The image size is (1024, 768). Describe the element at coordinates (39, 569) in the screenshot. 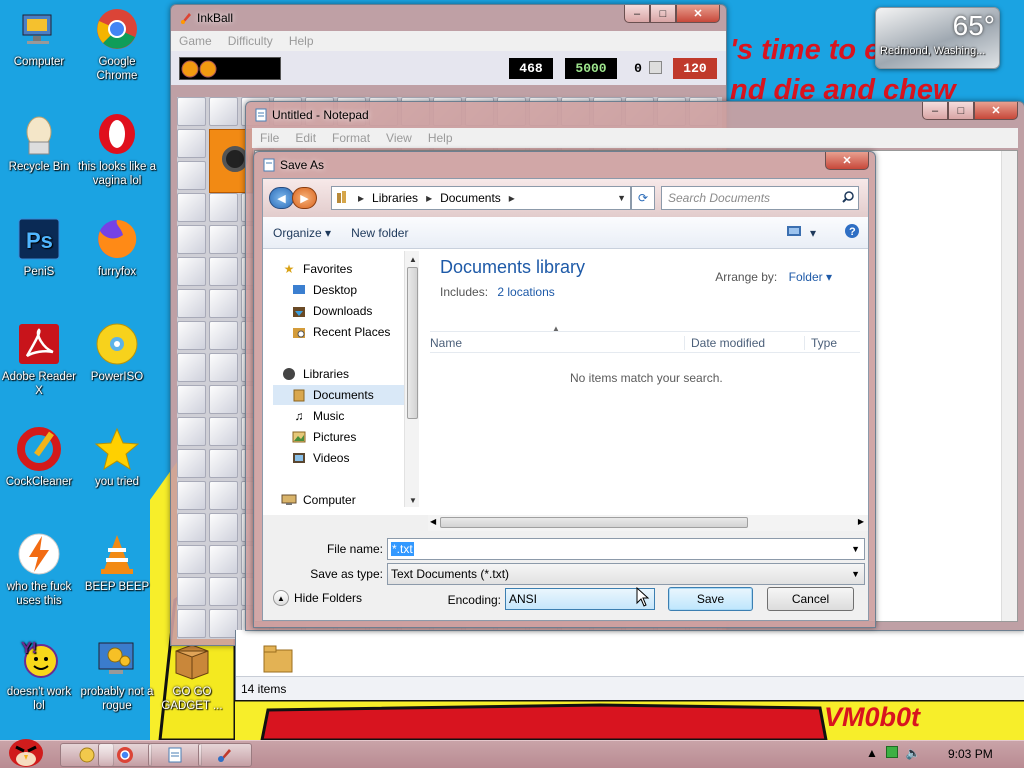

I see `desktop-icon-winamp: who the fuck uses this` at that location.